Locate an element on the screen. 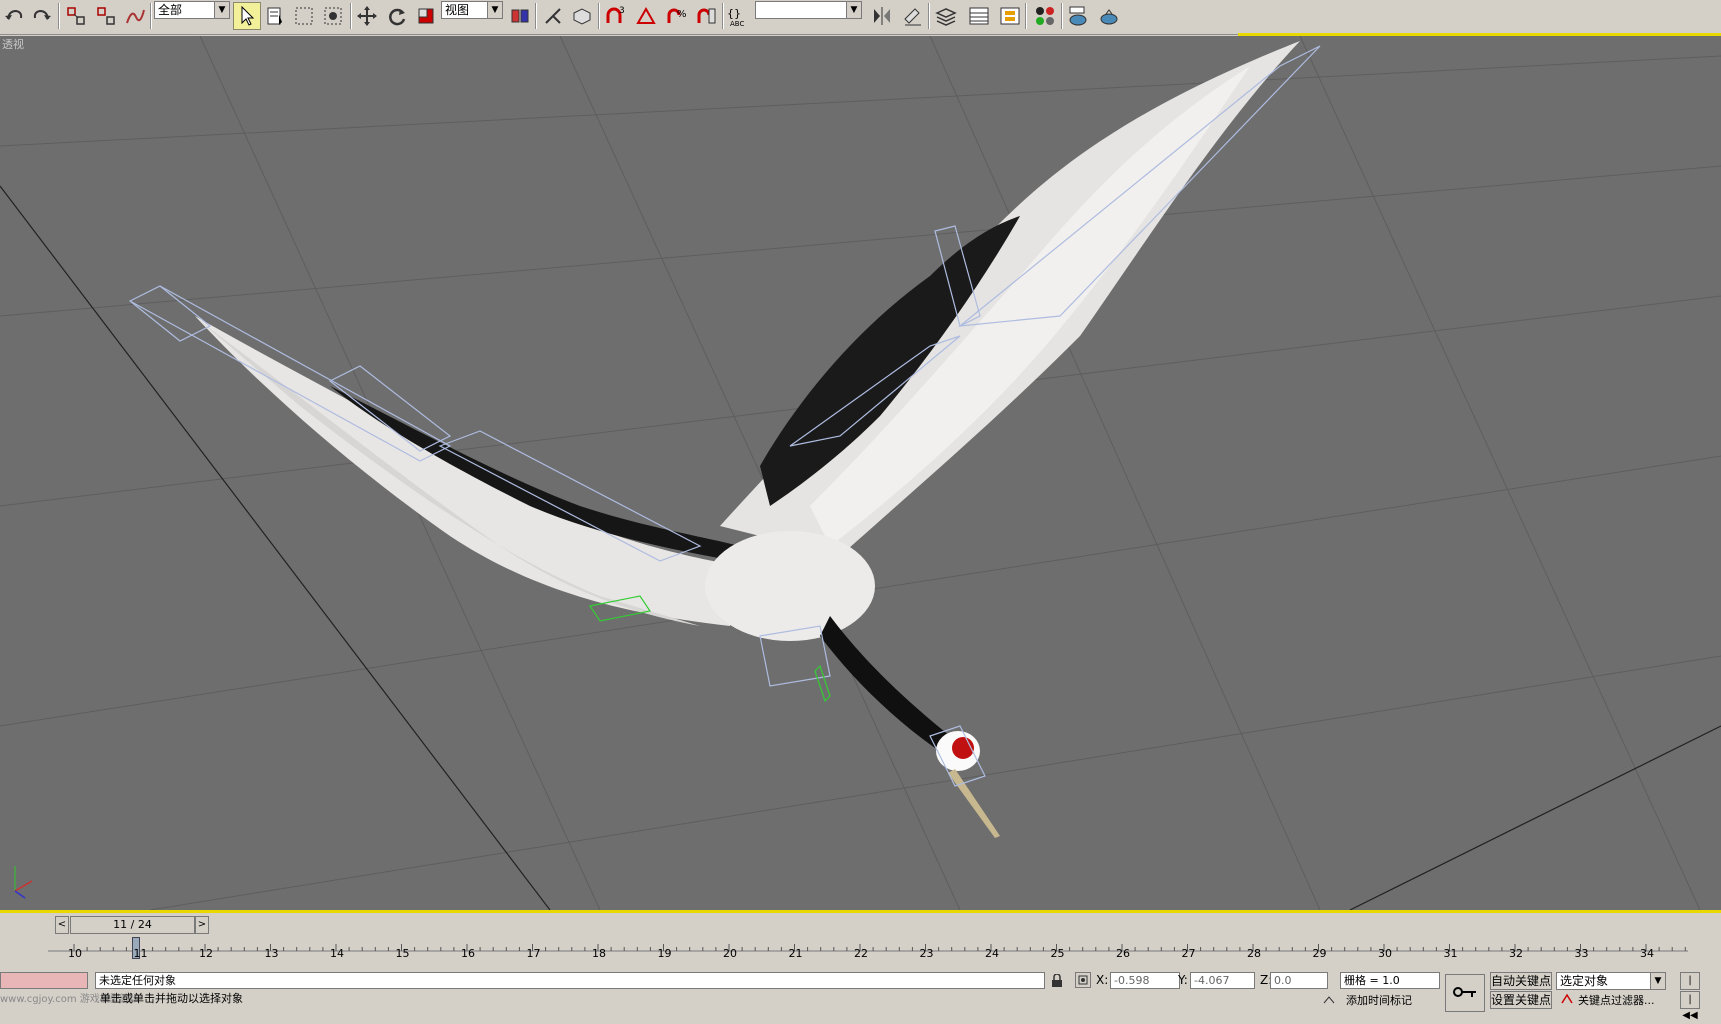 This screenshot has width=1721, height=1024. key-icon is located at coordinates (1464, 992).